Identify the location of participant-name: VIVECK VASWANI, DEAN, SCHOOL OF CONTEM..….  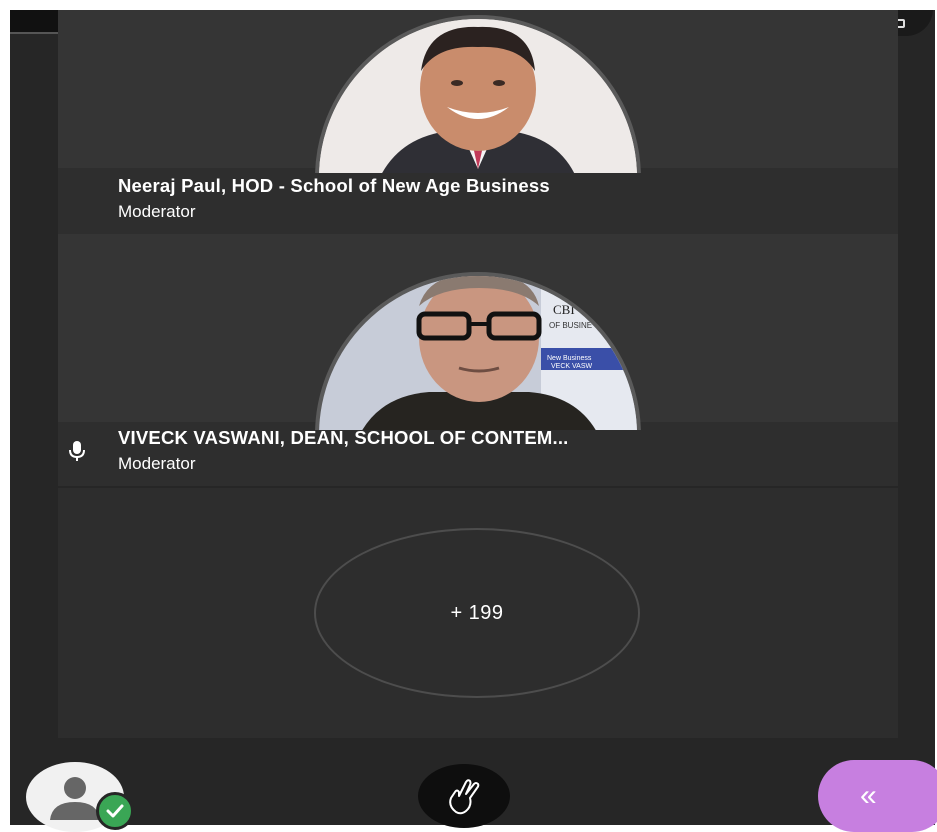
(343, 437).